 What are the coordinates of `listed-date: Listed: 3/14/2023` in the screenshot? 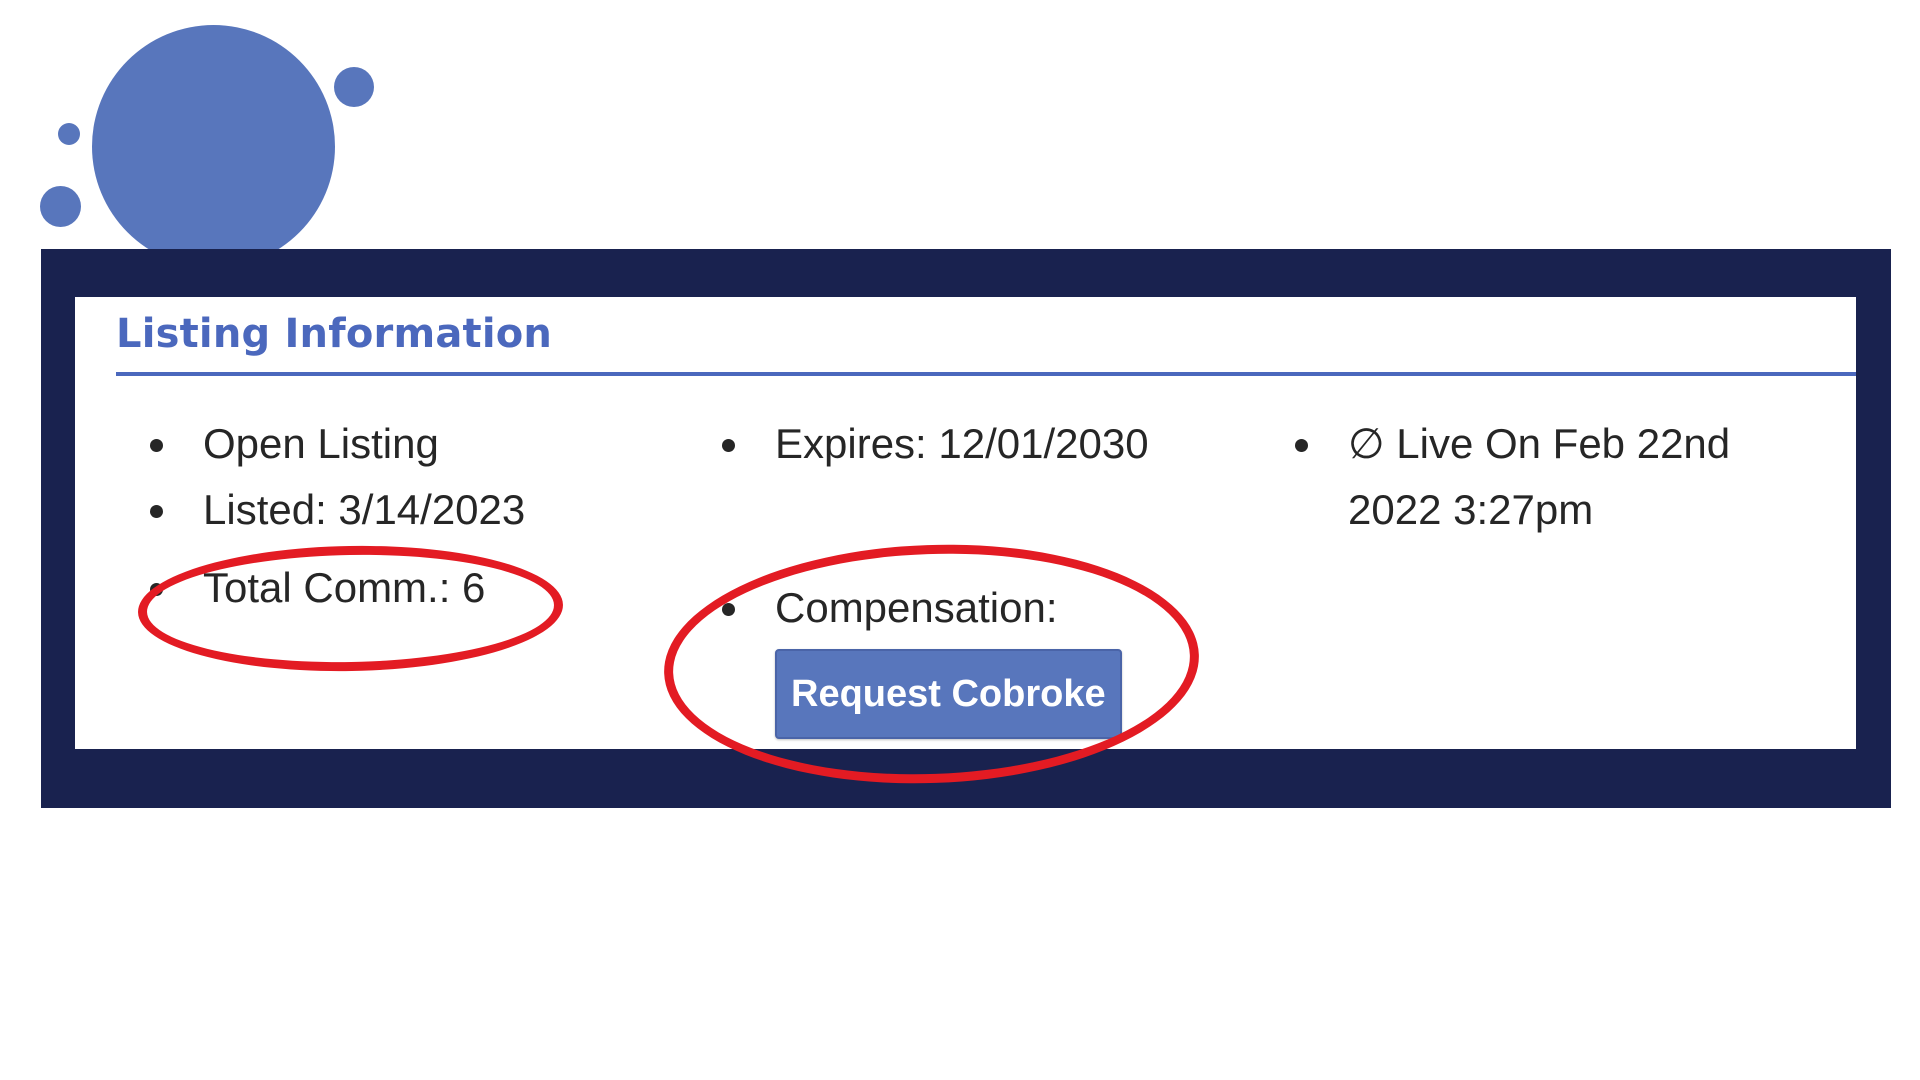 It's located at (390, 510).